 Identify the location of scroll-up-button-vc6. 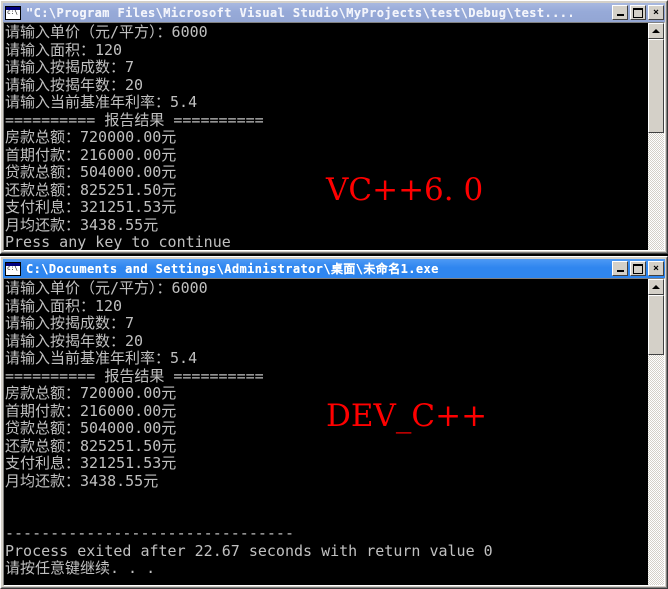
(656, 31).